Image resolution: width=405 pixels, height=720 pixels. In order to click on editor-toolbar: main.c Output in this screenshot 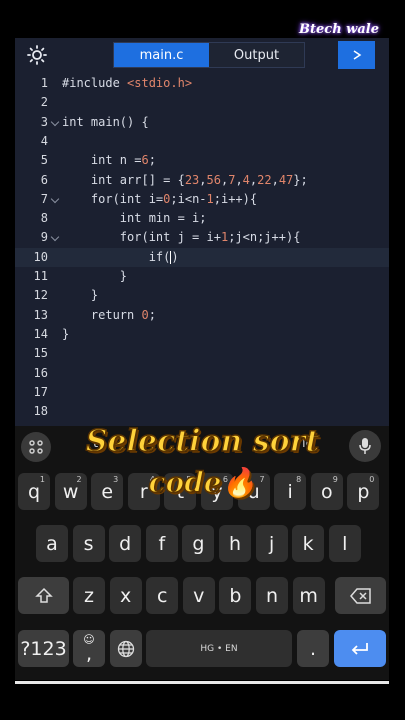, I will do `click(202, 54)`.